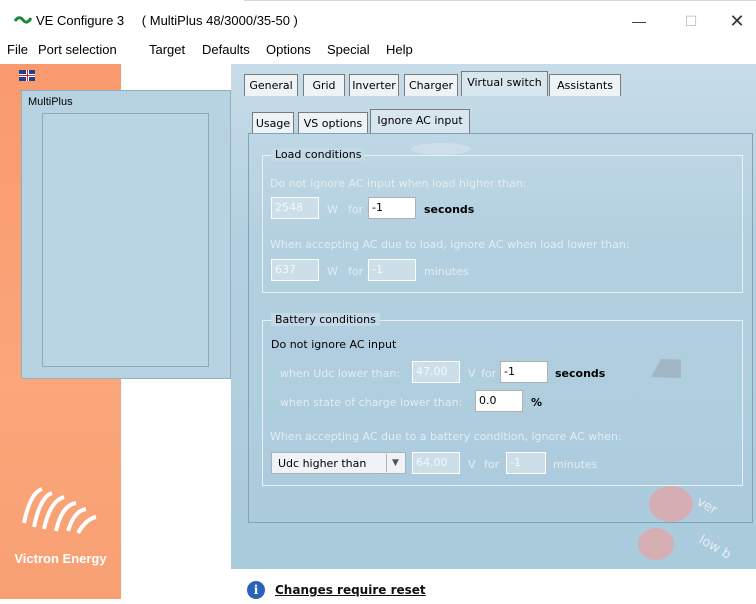  I want to click on udc-high-value-field: 64.00, so click(436, 463).